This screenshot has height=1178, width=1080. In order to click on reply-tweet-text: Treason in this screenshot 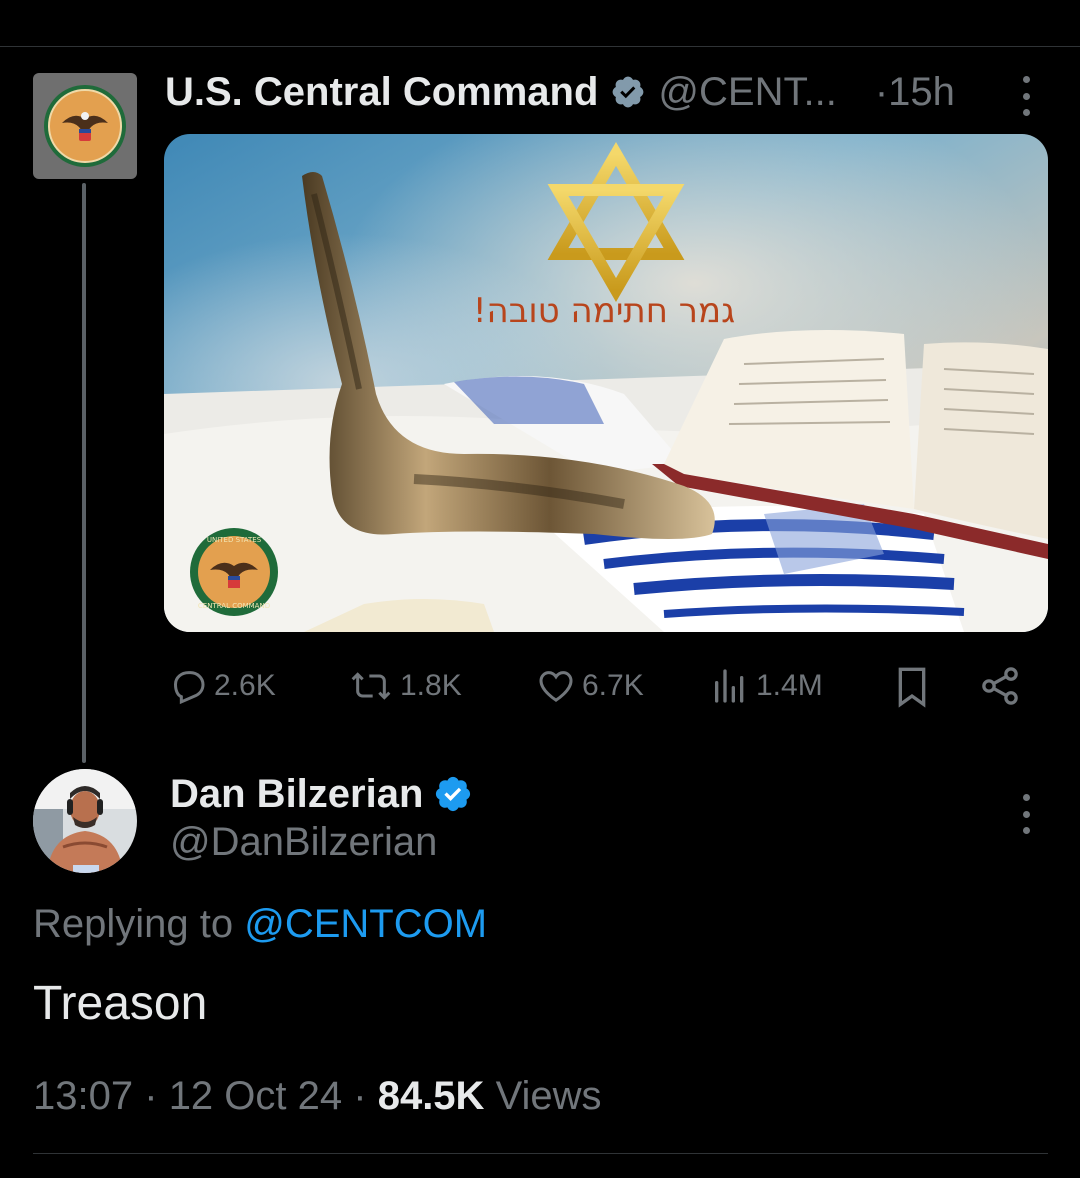, I will do `click(120, 1003)`.